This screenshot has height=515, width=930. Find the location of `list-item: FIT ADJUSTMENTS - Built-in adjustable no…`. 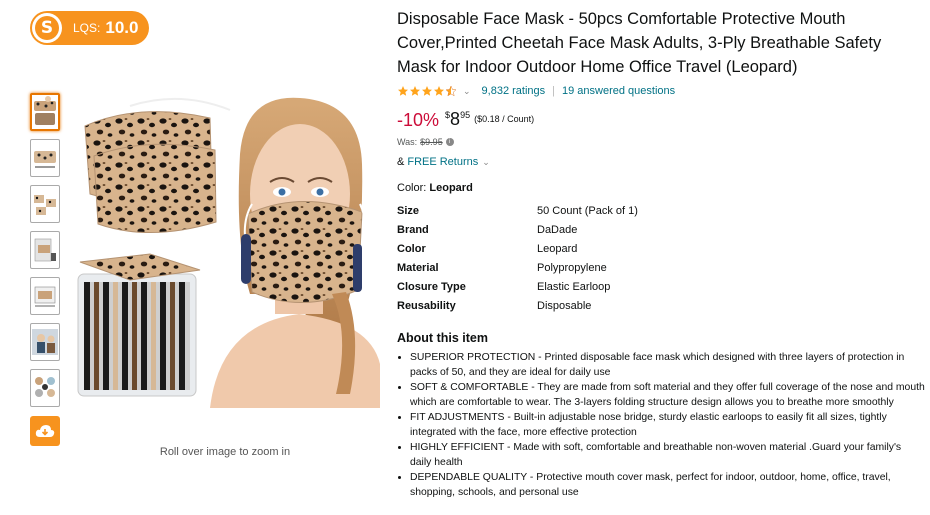

list-item: FIT ADJUSTMENTS - Built-in adjustable no… is located at coordinates (667, 425).